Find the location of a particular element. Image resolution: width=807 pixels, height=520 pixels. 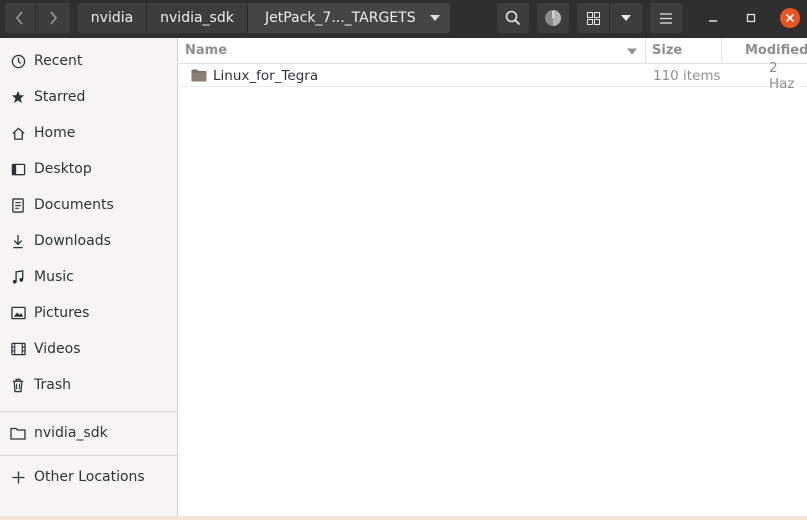

back-button is located at coordinates (20, 18).